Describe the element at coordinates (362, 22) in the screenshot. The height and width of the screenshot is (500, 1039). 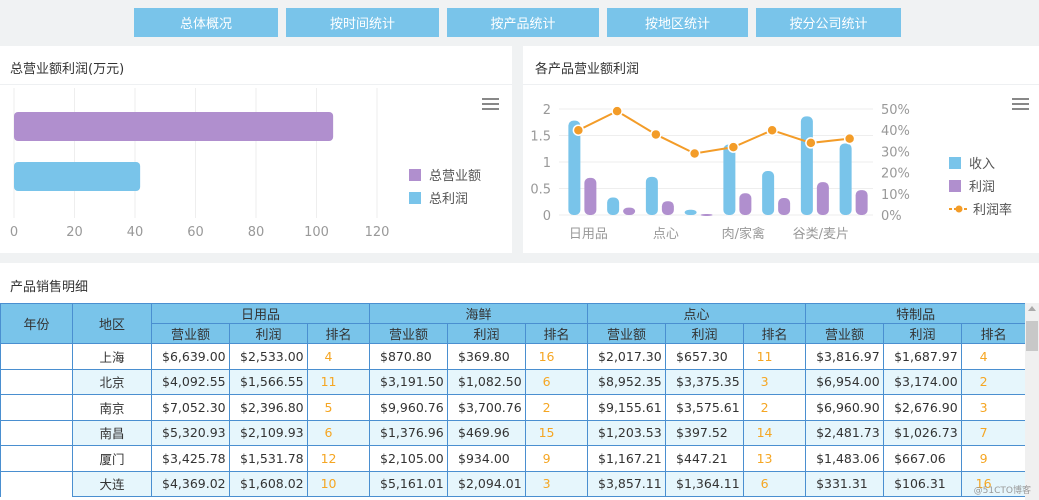
I see `nav-by-time-button: 按时间统计` at that location.